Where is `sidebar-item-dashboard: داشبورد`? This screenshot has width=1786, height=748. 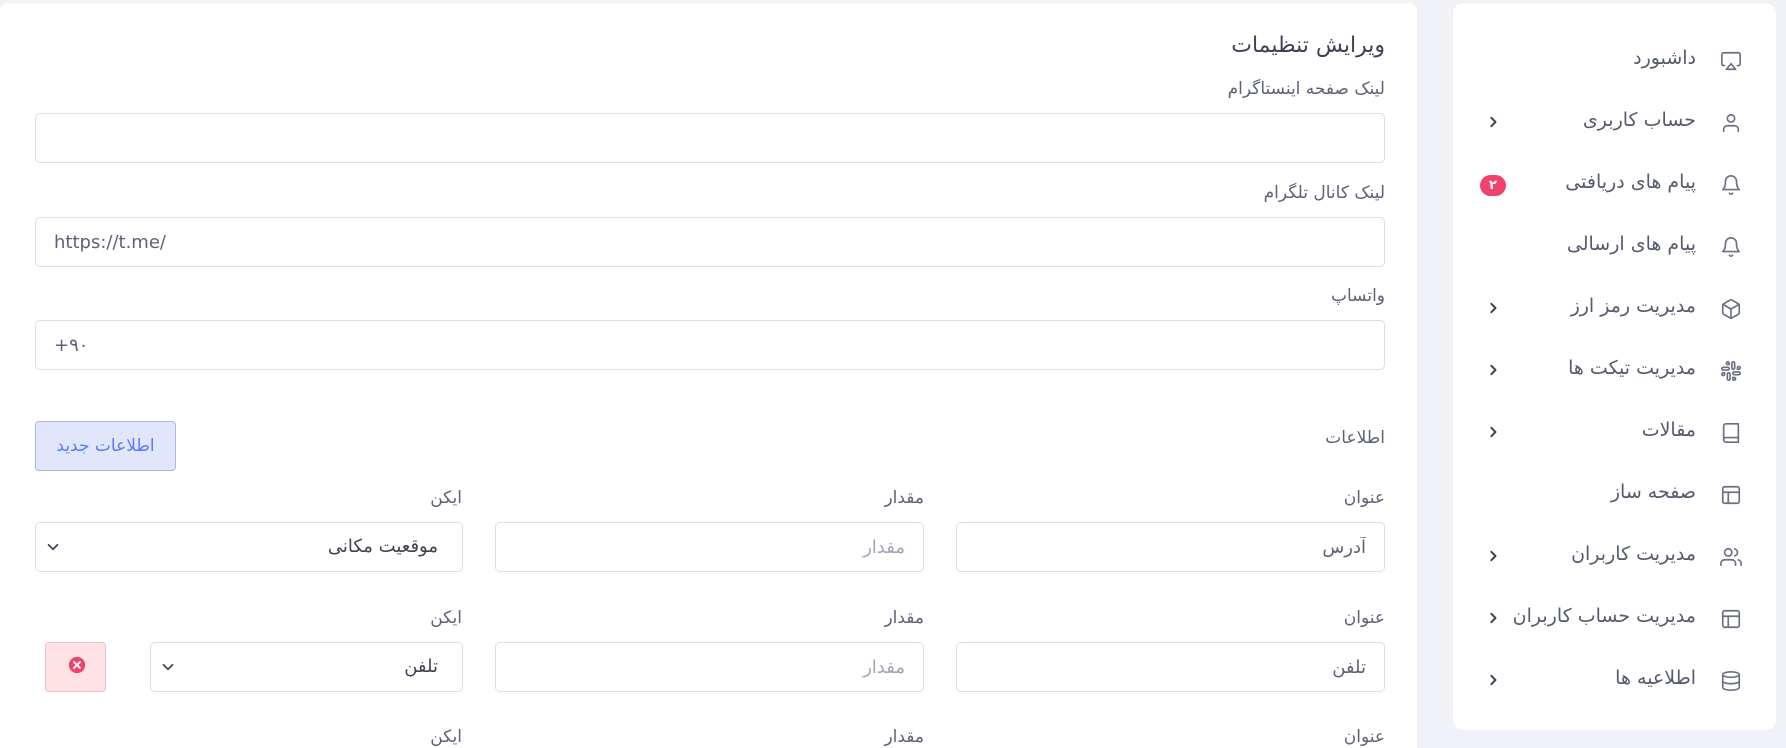 sidebar-item-dashboard: داشبورد is located at coordinates (1614, 60).